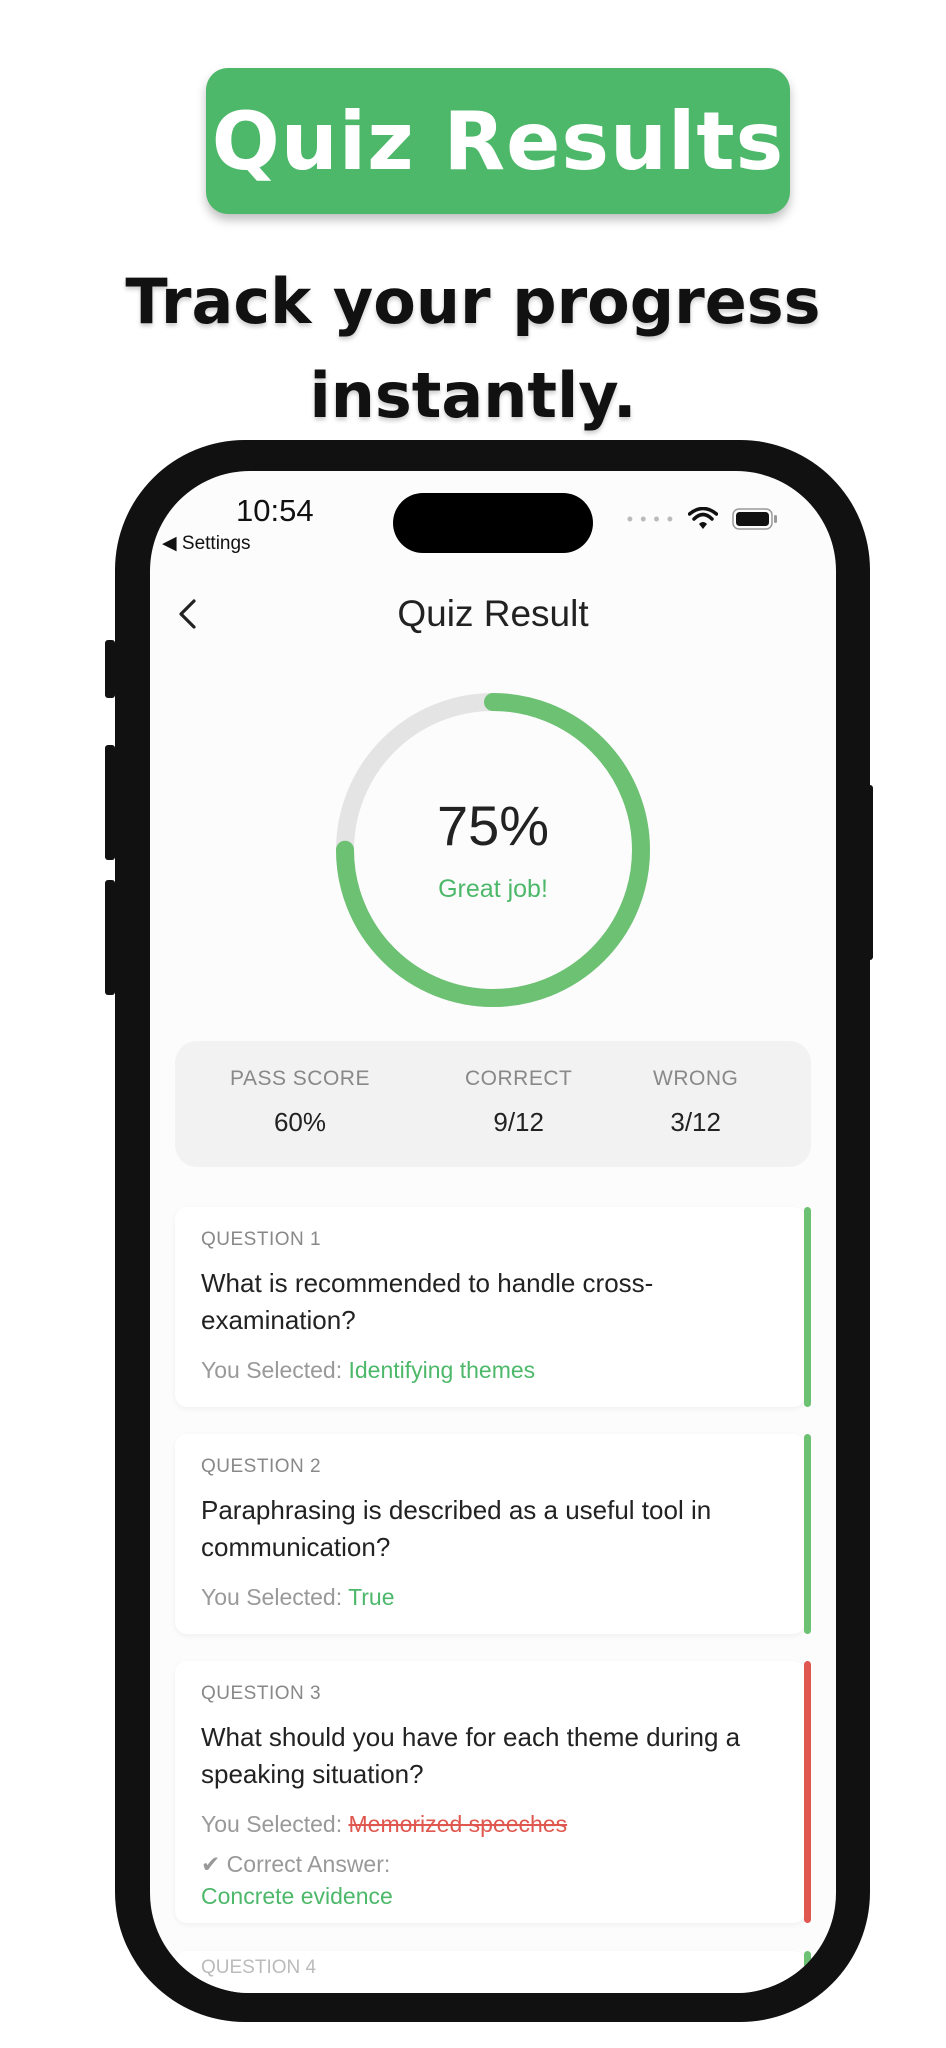  What do you see at coordinates (384, 1824) in the screenshot?
I see `selected-answer: You Selected: Memorized speeches` at bounding box center [384, 1824].